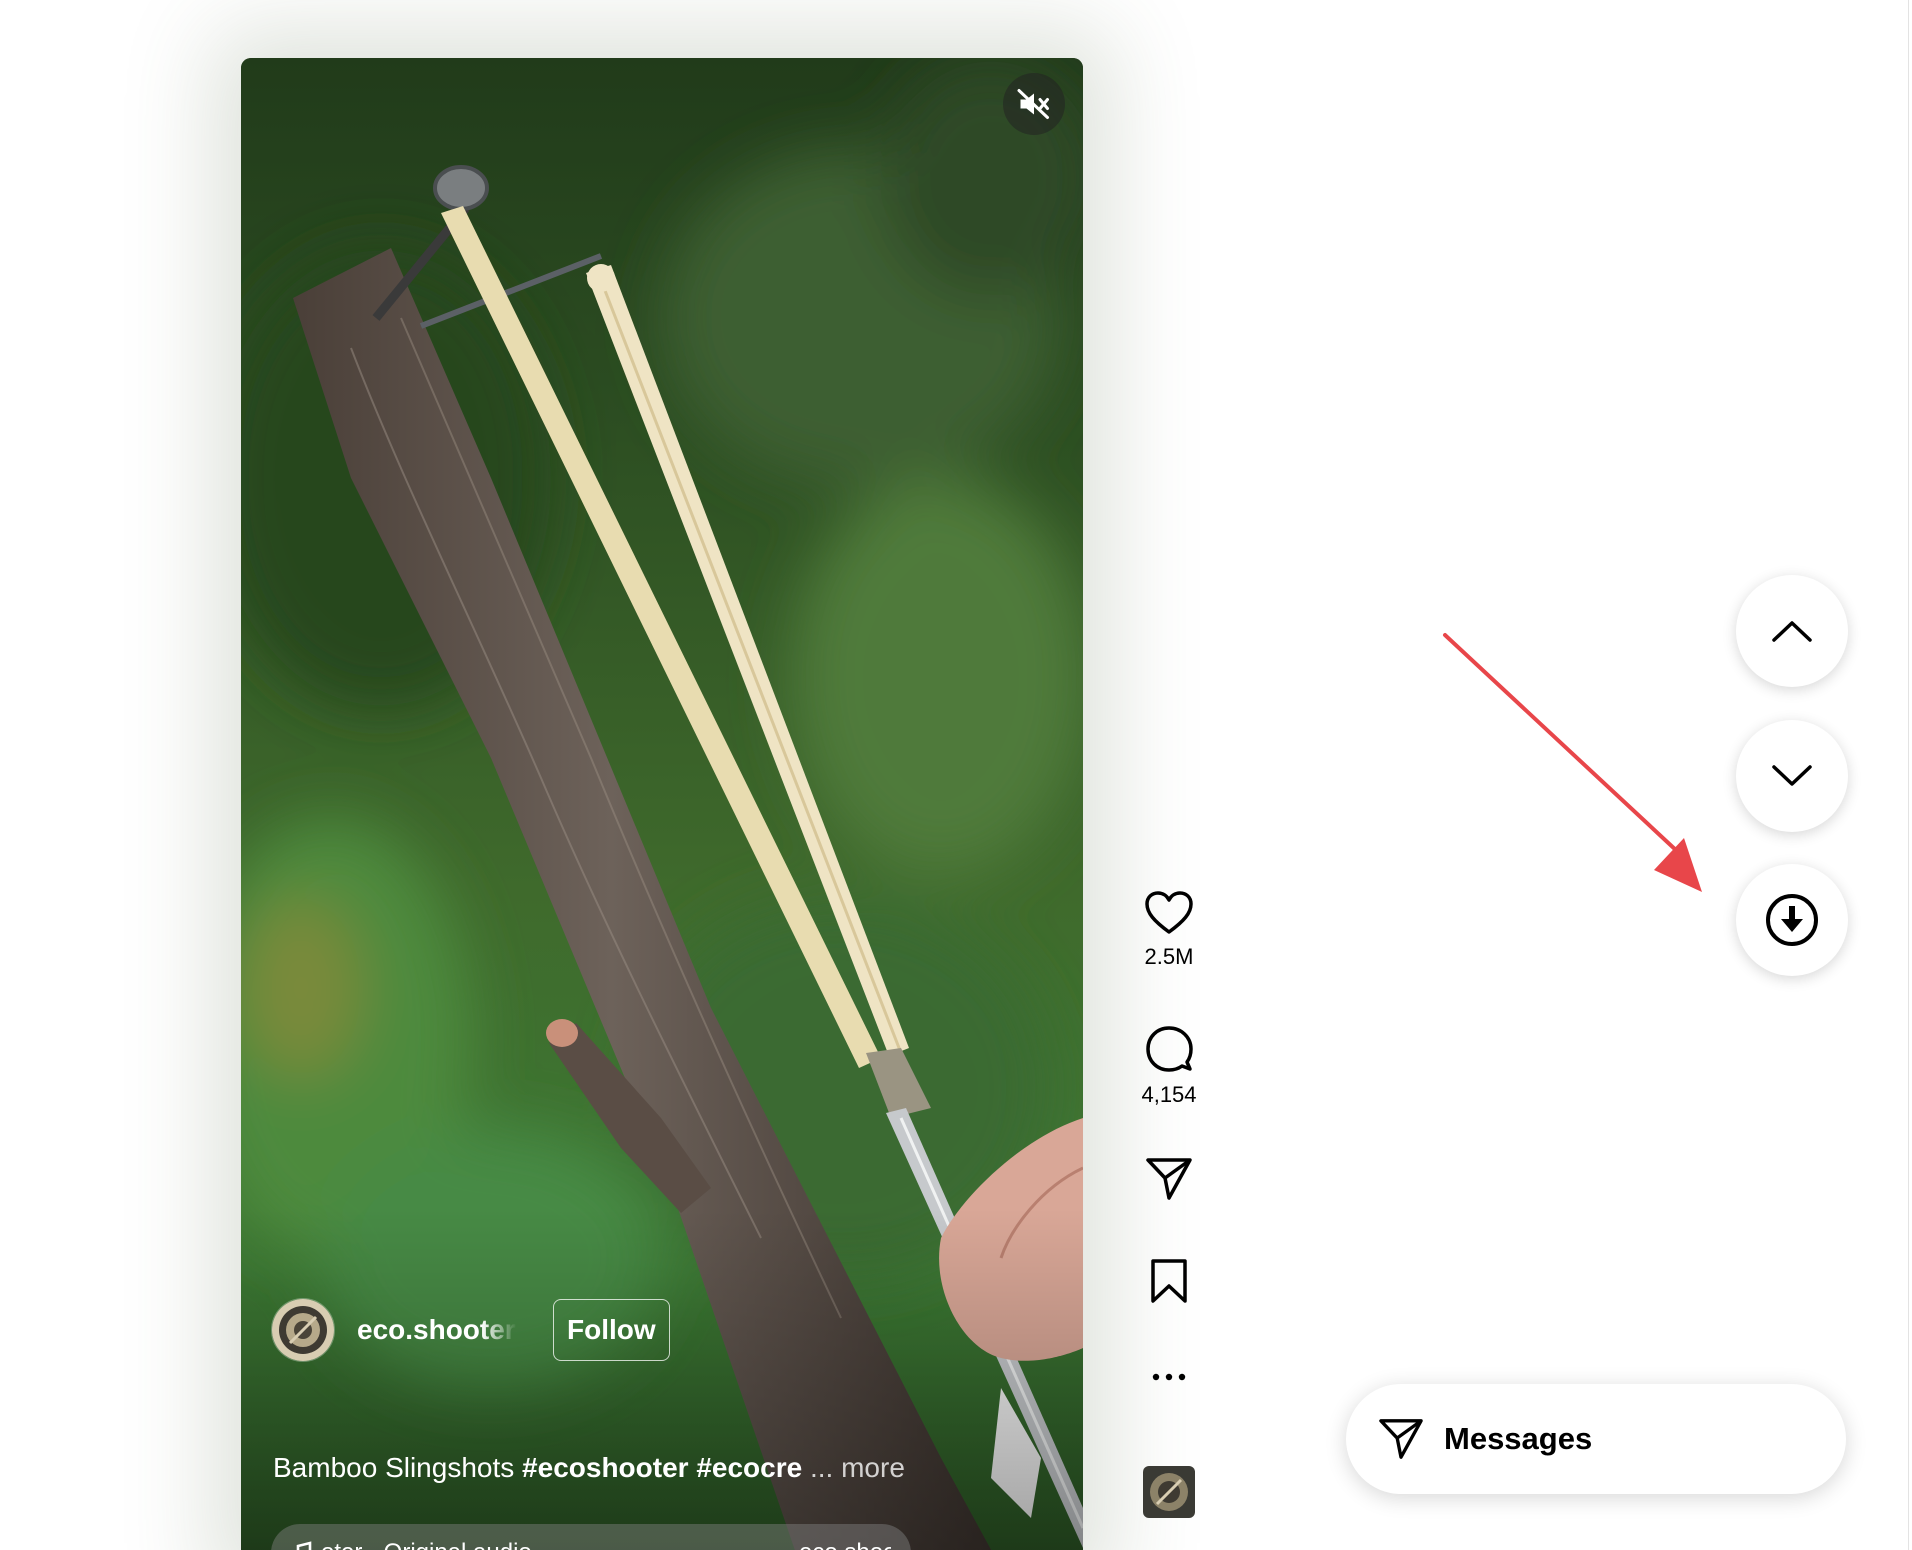 This screenshot has height=1550, width=1912. I want to click on audio-username: eco.shooter, so click(845, 1544).